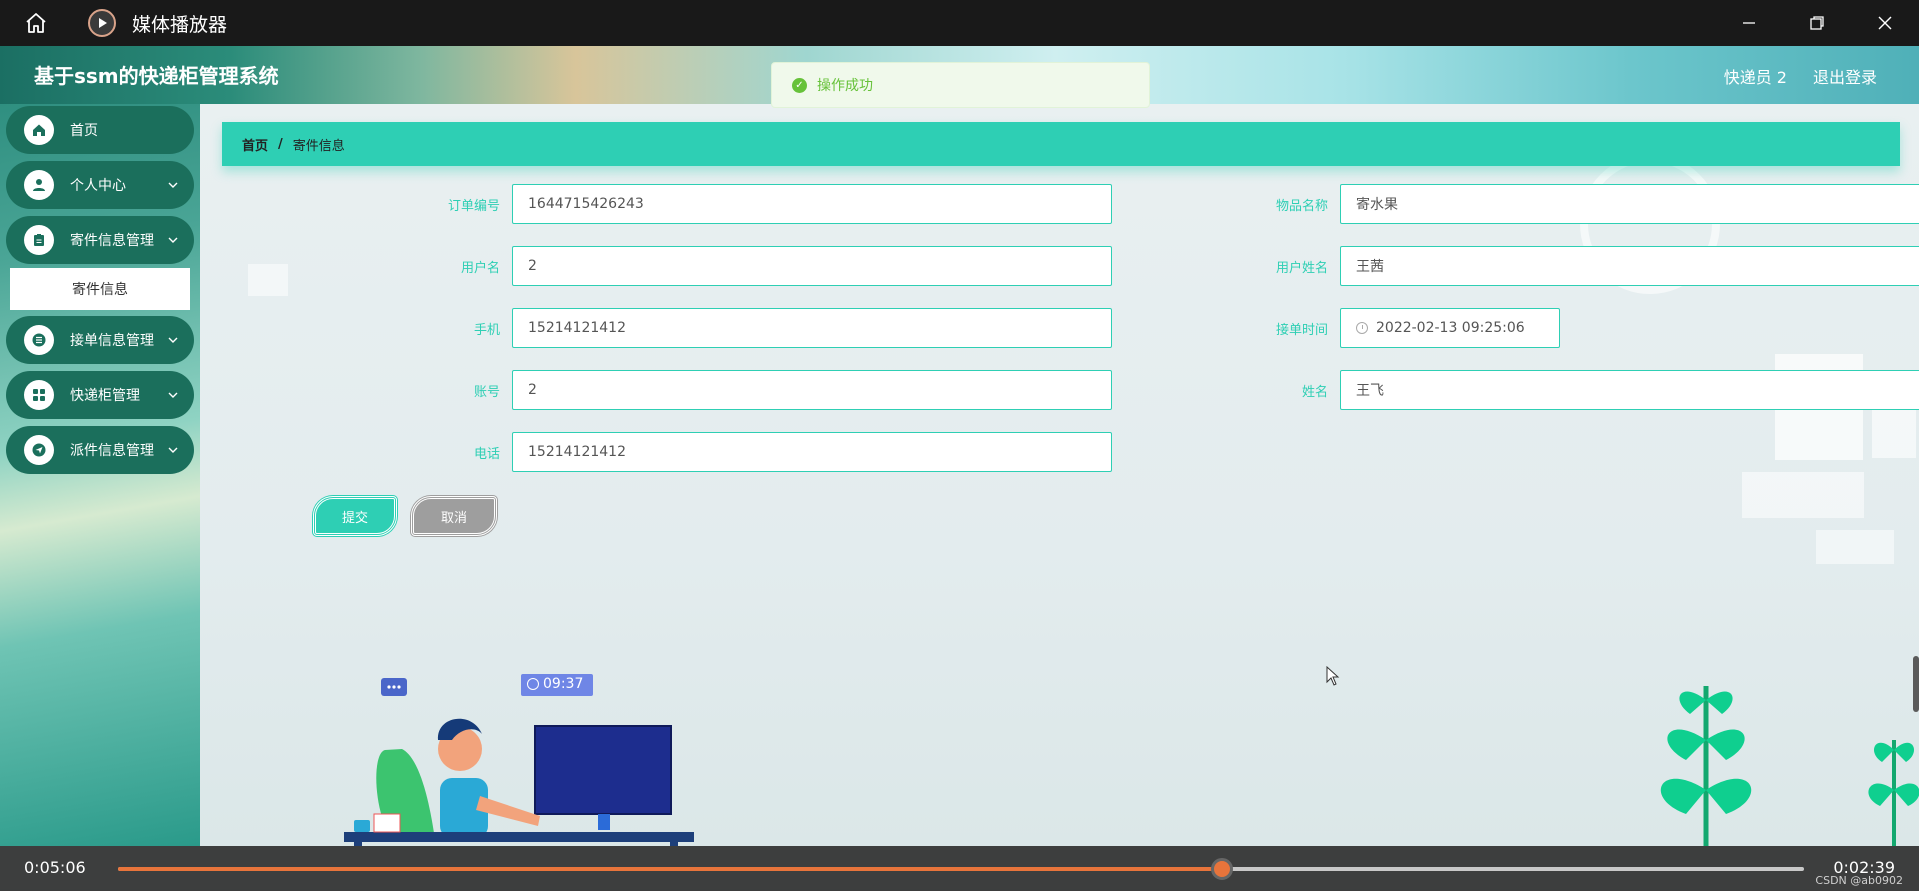 The height and width of the screenshot is (891, 1919). I want to click on item-name-input: 寄水果, so click(1629, 204).